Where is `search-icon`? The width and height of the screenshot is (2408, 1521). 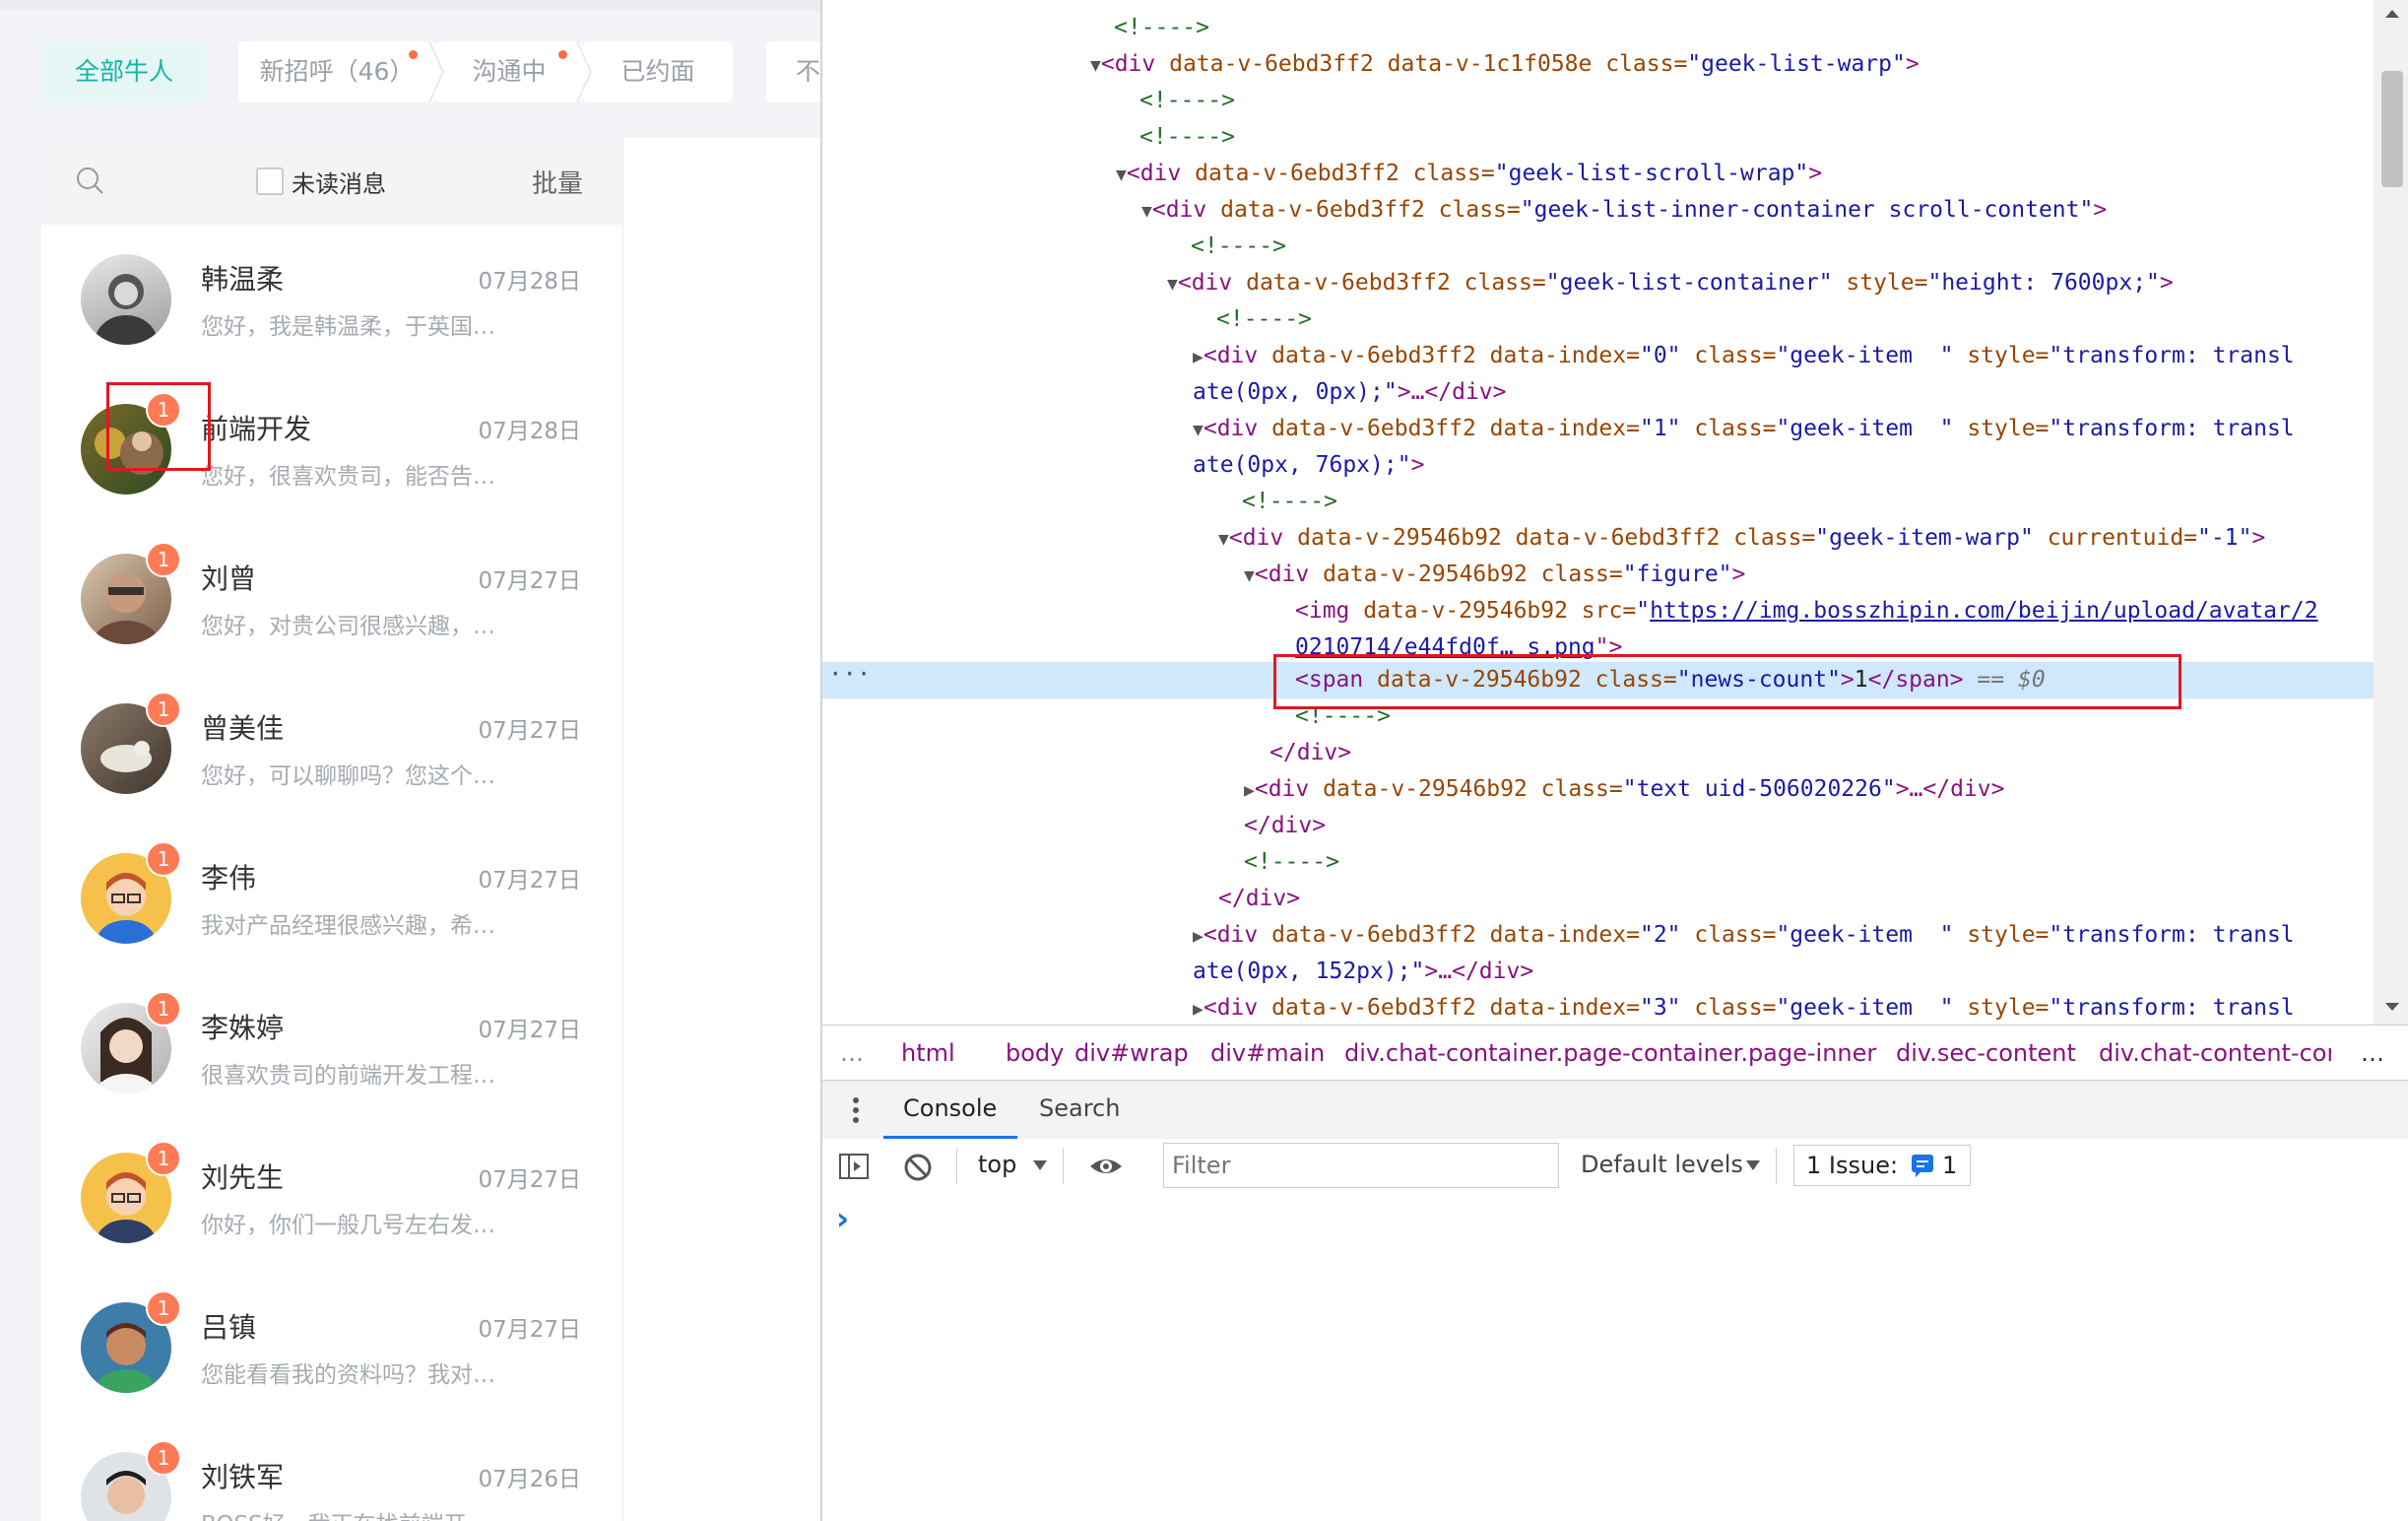 search-icon is located at coordinates (91, 181).